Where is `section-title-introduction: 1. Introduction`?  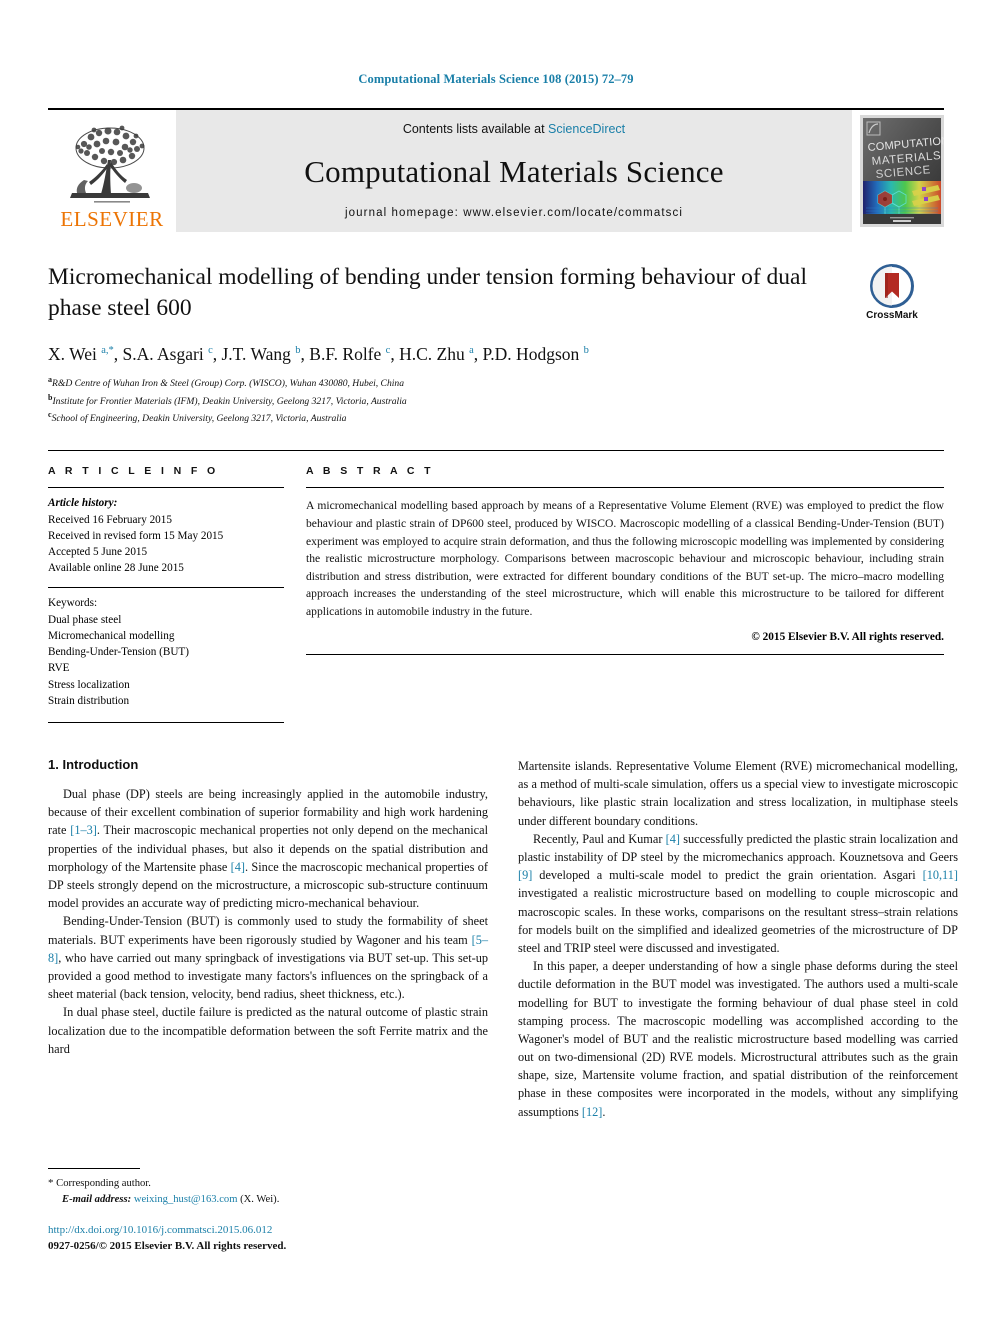 section-title-introduction: 1. Introduction is located at coordinates (93, 765).